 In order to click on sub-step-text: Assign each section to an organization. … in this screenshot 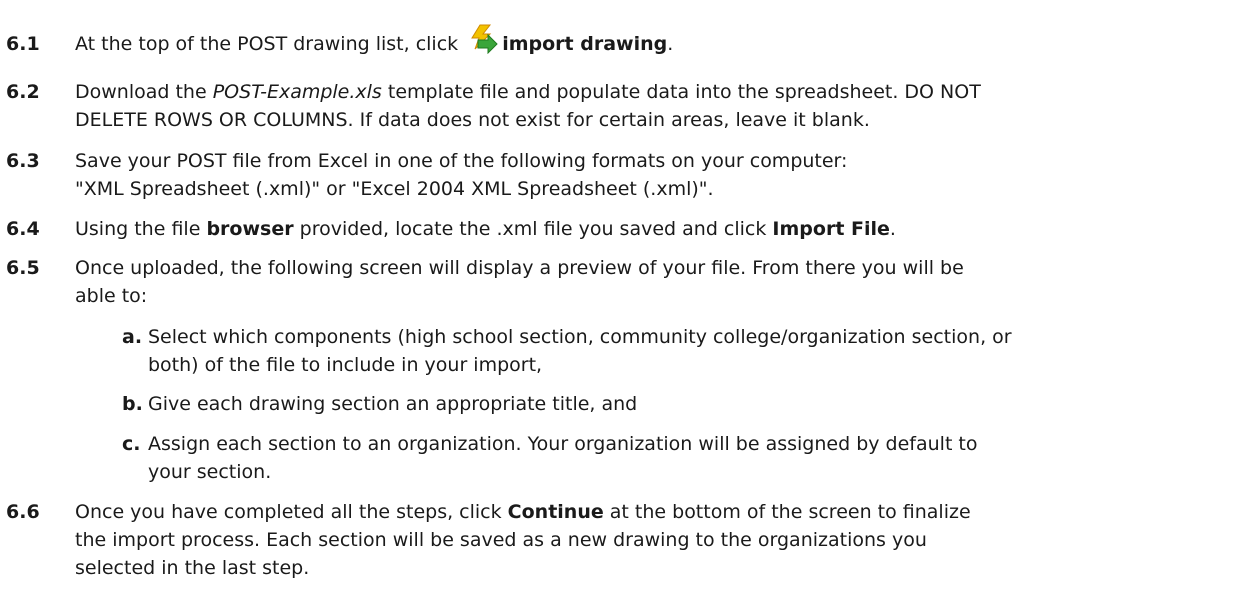, I will do `click(563, 458)`.